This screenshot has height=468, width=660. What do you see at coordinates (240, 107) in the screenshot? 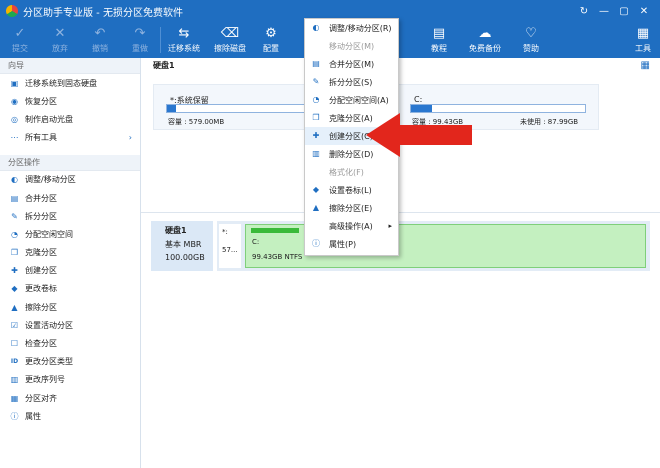
I see `partition-card-reserved: *:系统保留 容量 : 579.00MB` at bounding box center [240, 107].